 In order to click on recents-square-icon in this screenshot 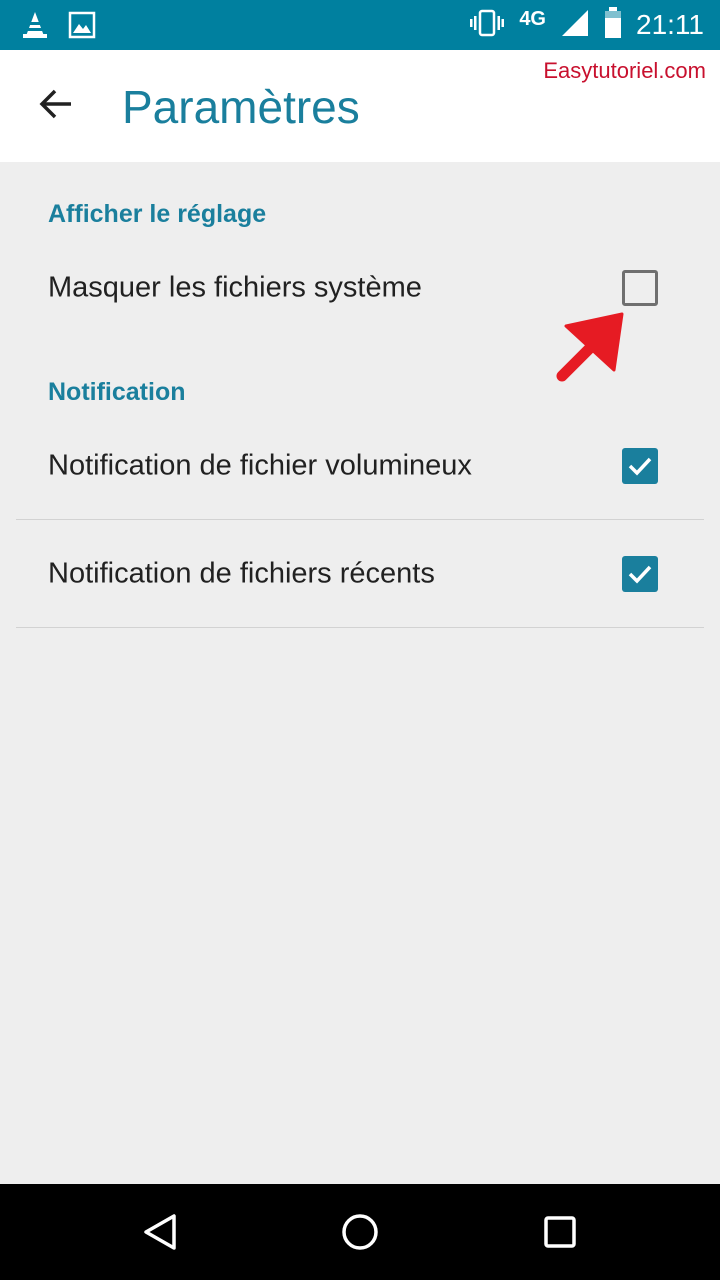, I will do `click(560, 1232)`.